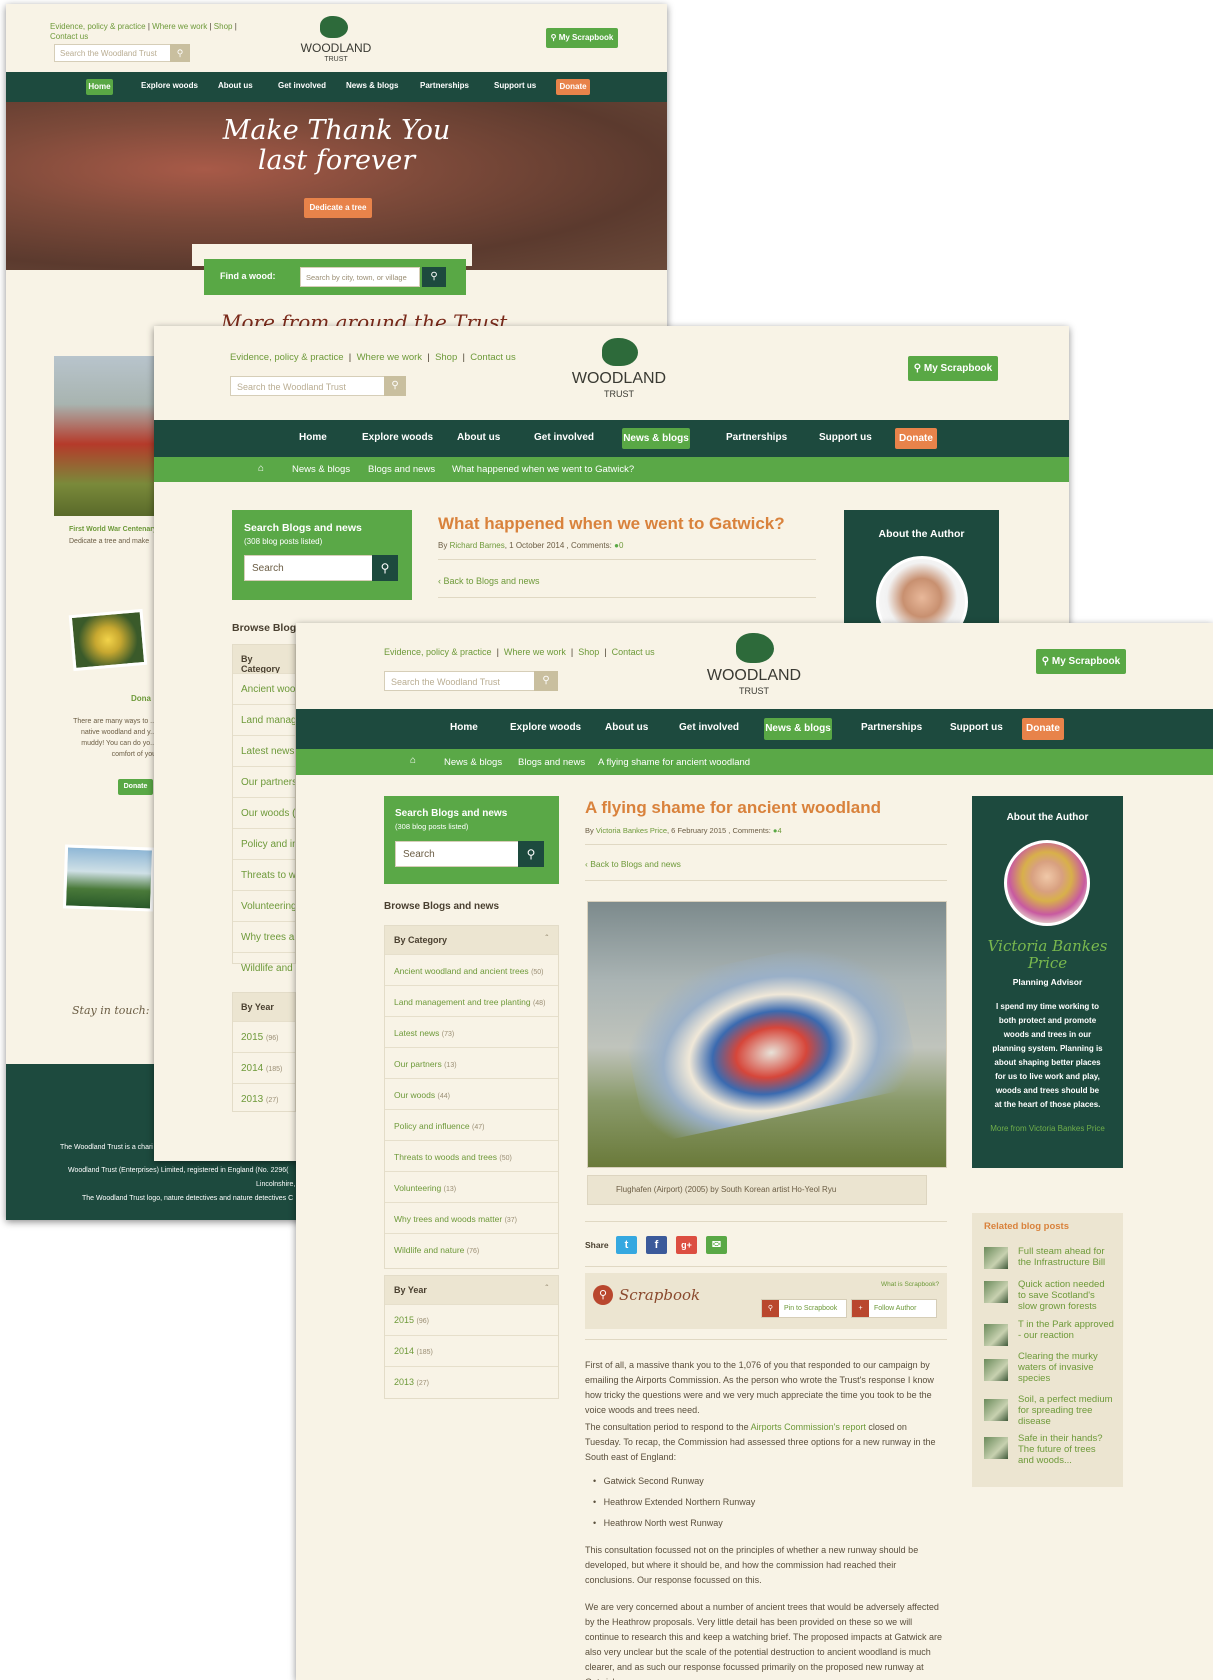 This screenshot has height=1680, width=1213. What do you see at coordinates (621, 545) in the screenshot?
I see `post-comment-count: 0` at bounding box center [621, 545].